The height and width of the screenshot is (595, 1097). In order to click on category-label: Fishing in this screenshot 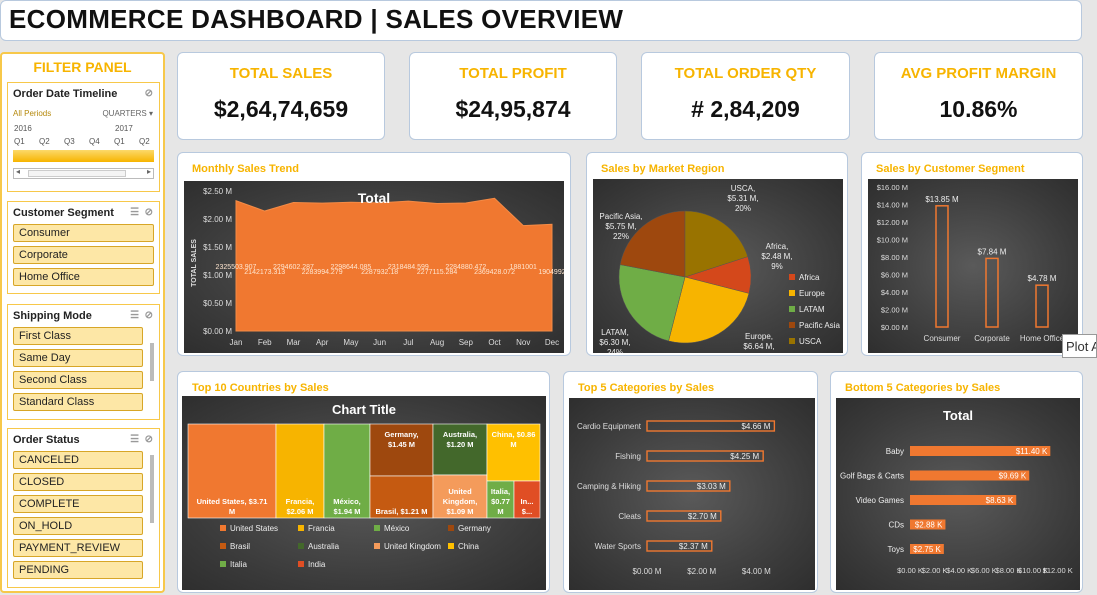, I will do `click(628, 456)`.